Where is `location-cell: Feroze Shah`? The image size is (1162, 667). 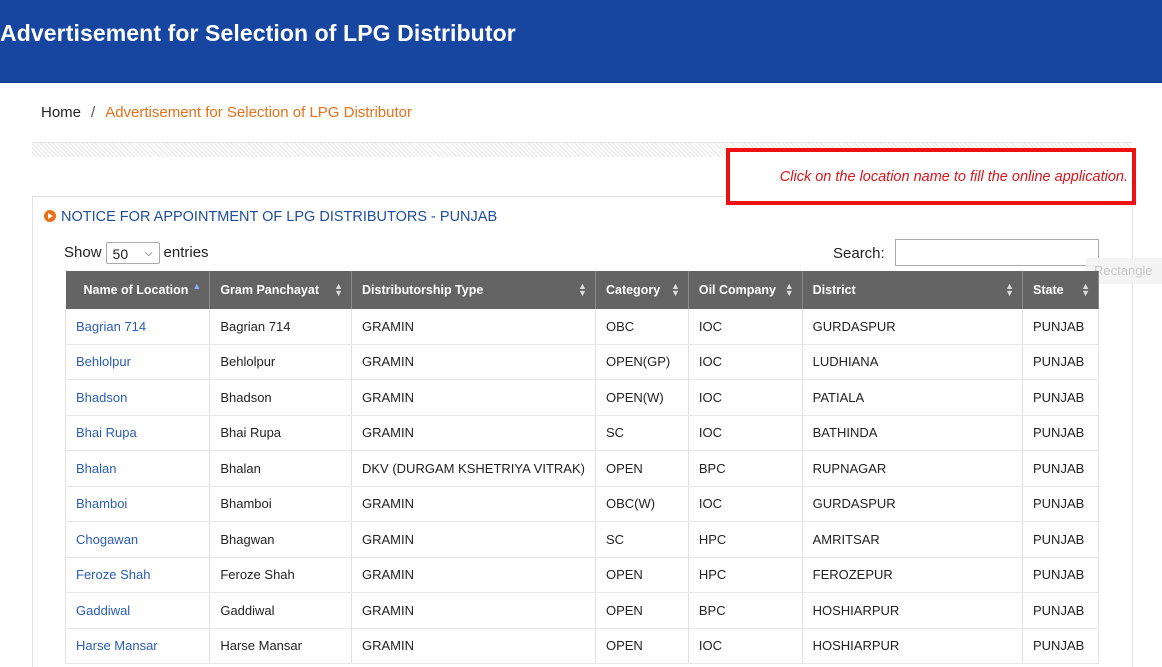 location-cell: Feroze Shah is located at coordinates (137, 575).